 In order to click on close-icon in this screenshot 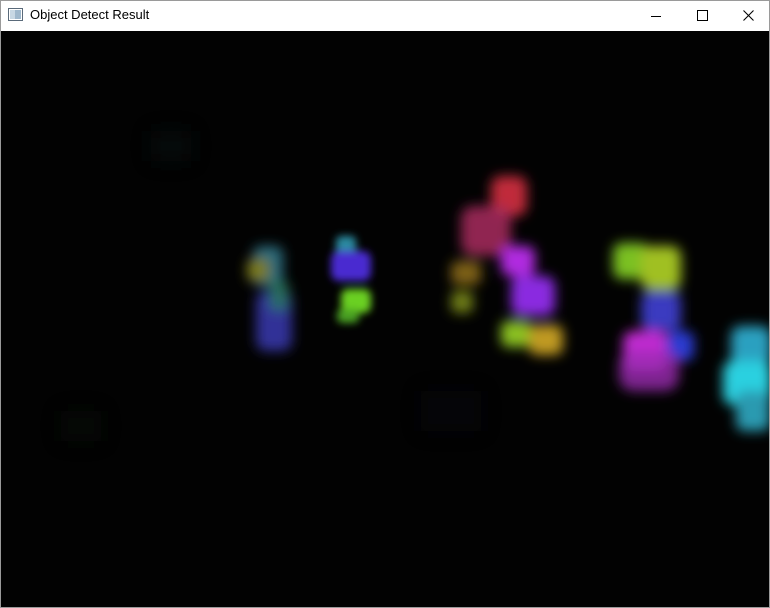, I will do `click(748, 15)`.